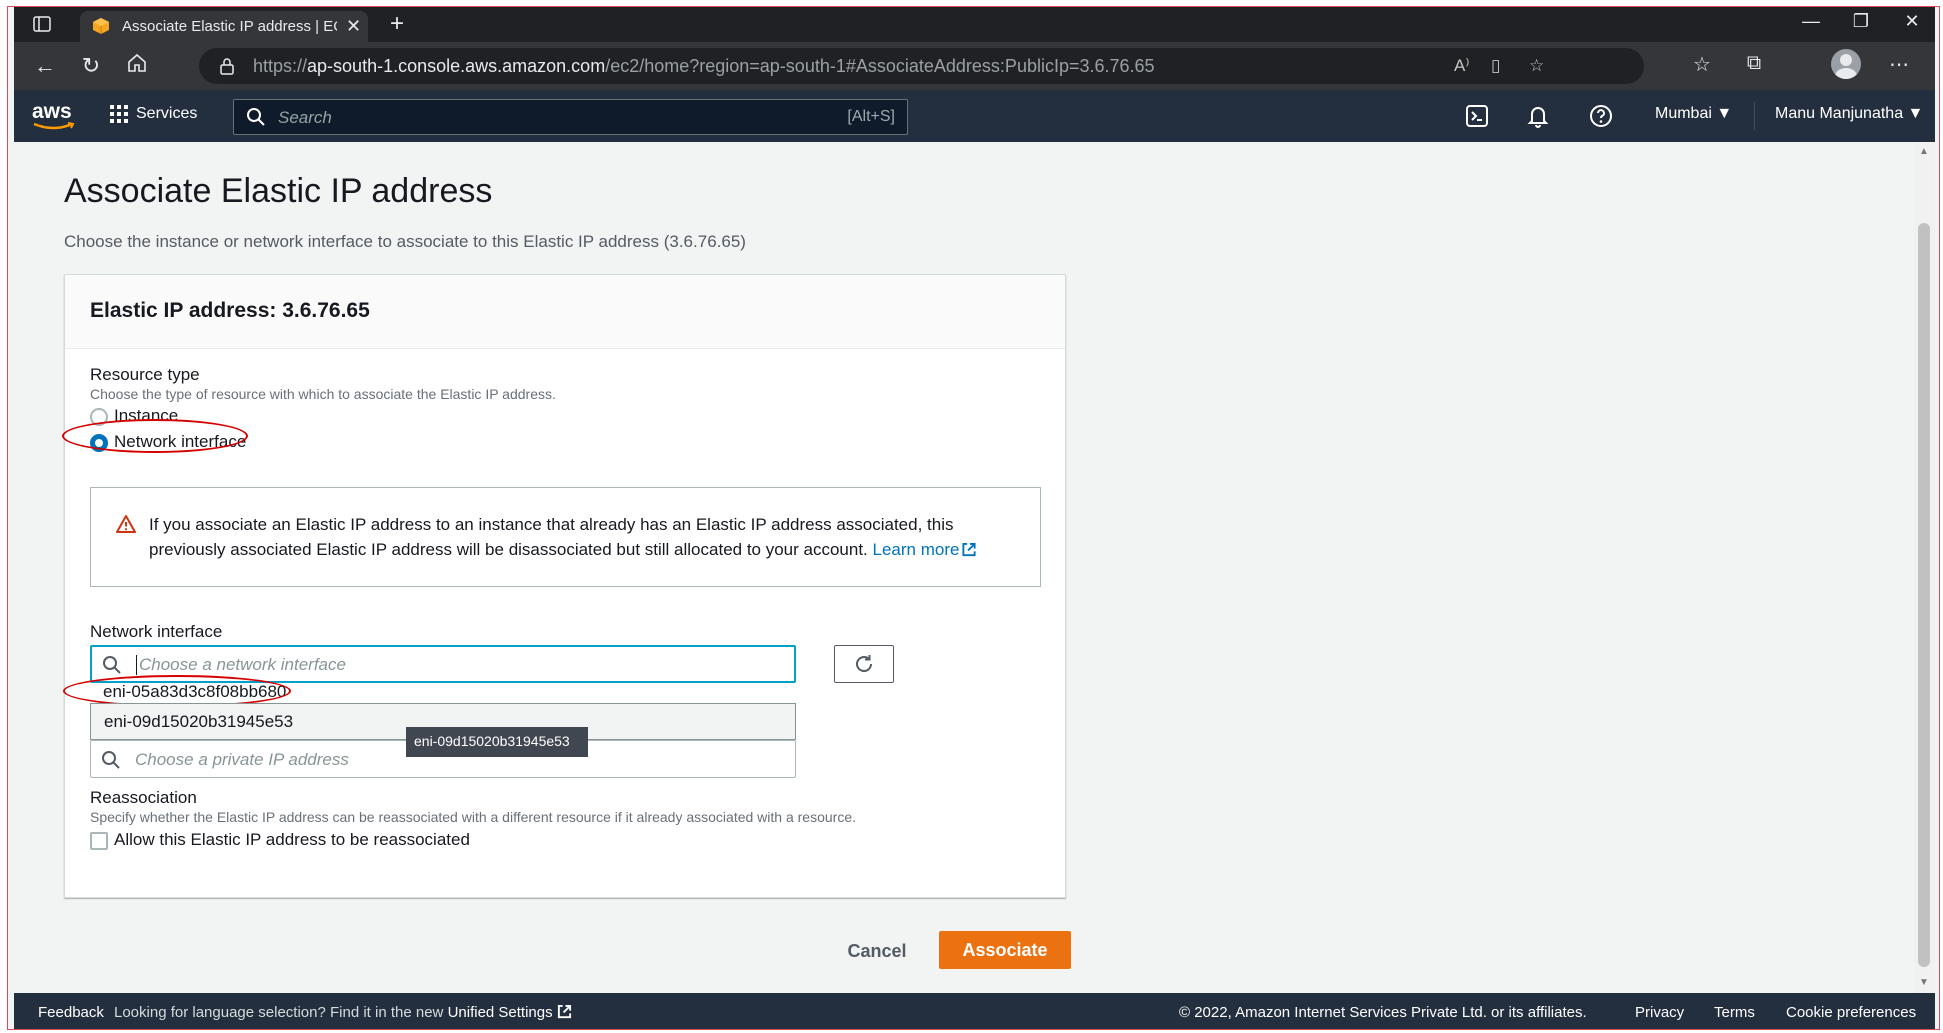 This screenshot has height=1033, width=1943. Describe the element at coordinates (52, 111) in the screenshot. I see `aws-logo-text: aws` at that location.